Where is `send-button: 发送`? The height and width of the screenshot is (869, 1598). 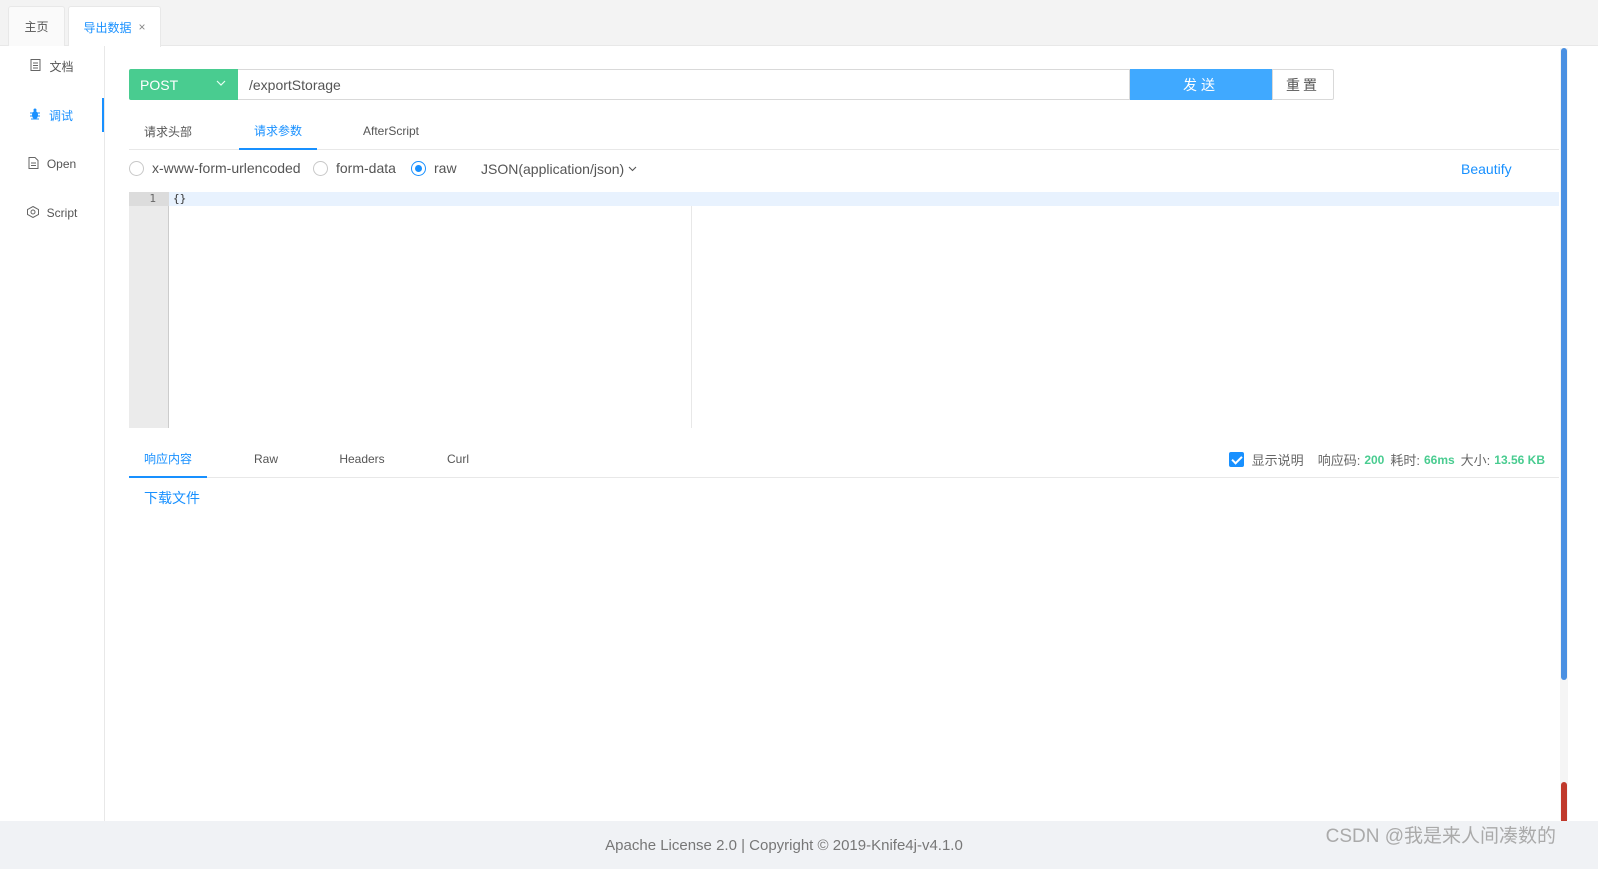
send-button: 发送 is located at coordinates (1201, 84).